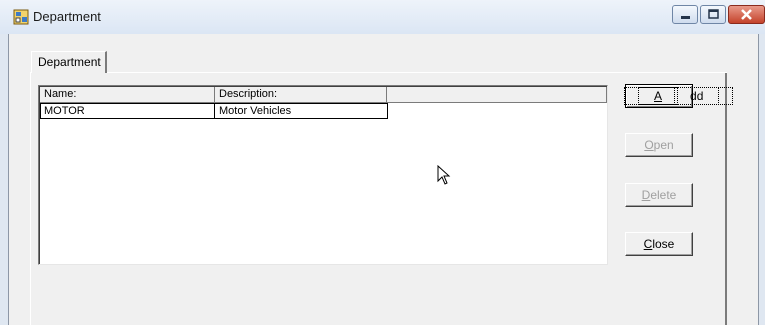 The height and width of the screenshot is (325, 765). I want to click on table-row: MOTOR Motor Vehicles, so click(214, 111).